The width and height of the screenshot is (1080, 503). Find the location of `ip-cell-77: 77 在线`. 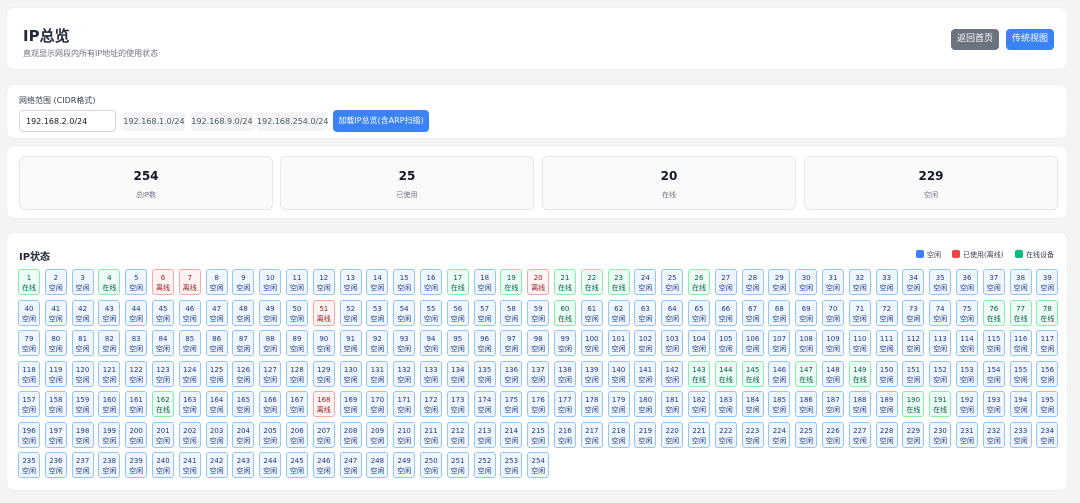

ip-cell-77: 77 在线 is located at coordinates (1020, 312).